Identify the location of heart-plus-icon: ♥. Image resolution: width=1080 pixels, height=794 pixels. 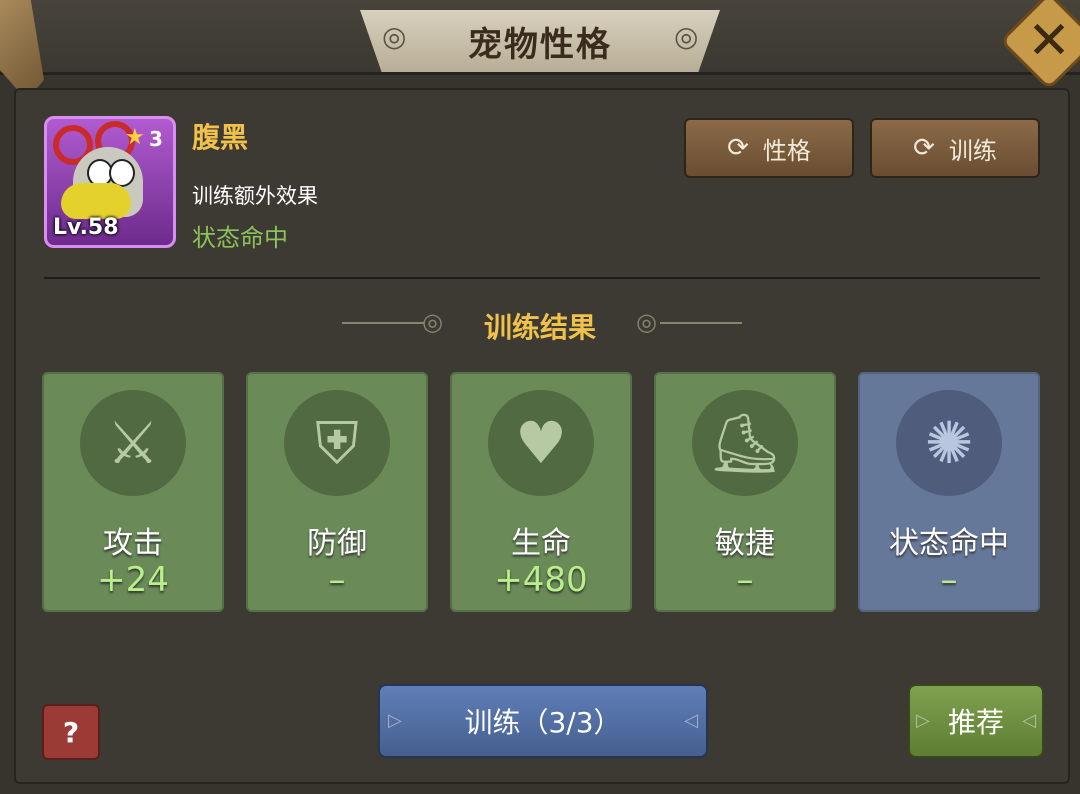
(541, 443).